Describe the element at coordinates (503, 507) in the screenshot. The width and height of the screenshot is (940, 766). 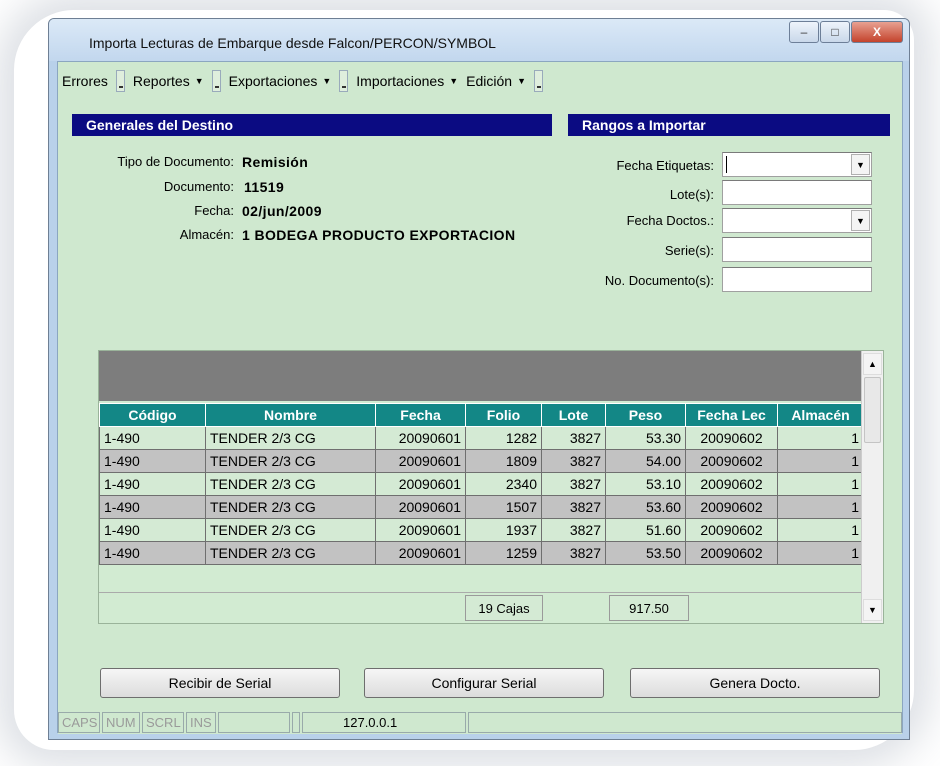
I see `table-cell: 1507` at that location.